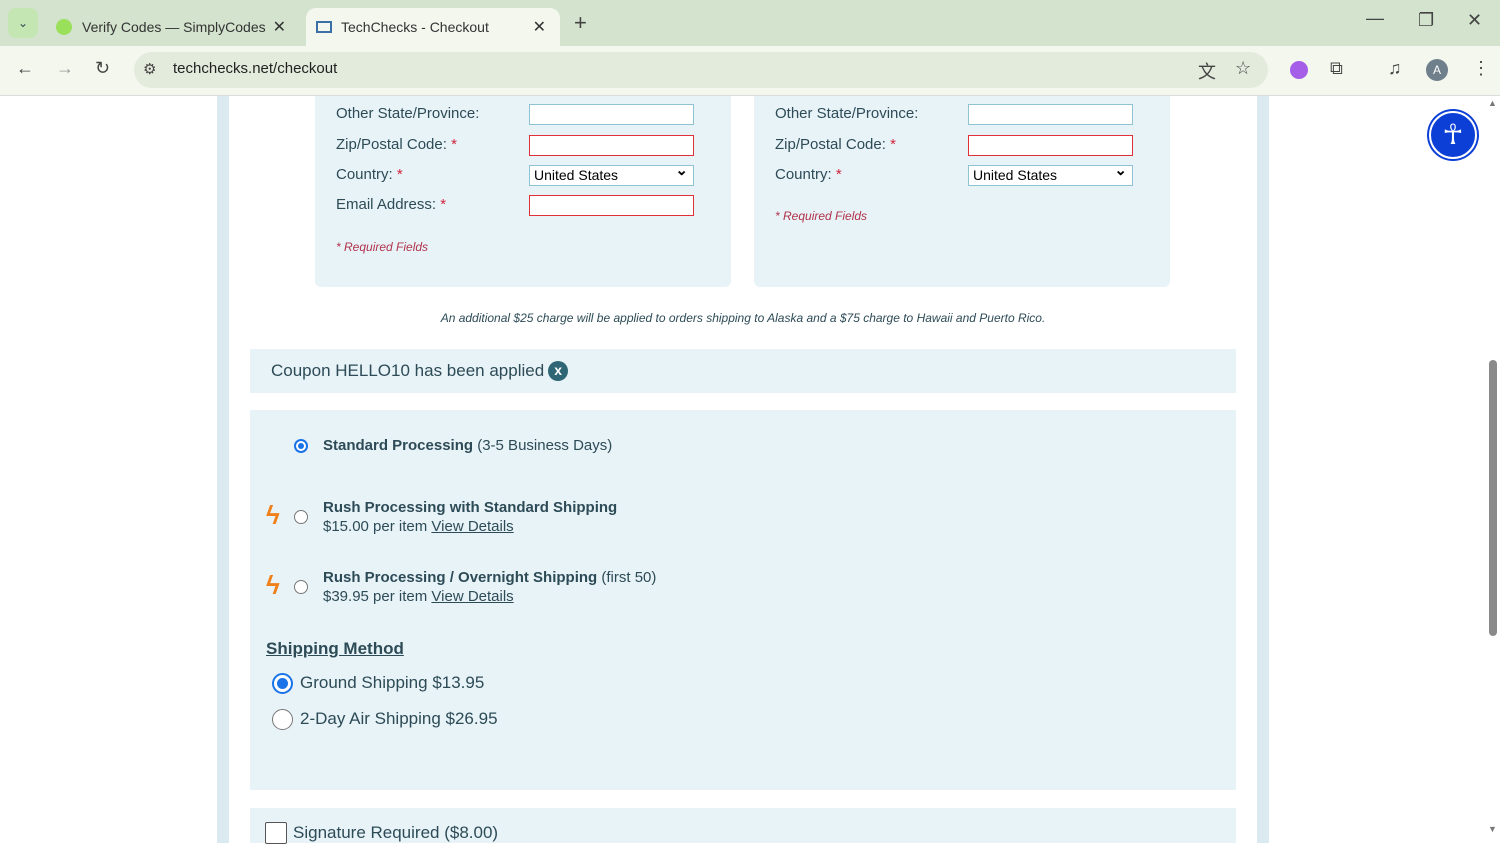  I want to click on remove-coupon-icon: x, so click(558, 371).